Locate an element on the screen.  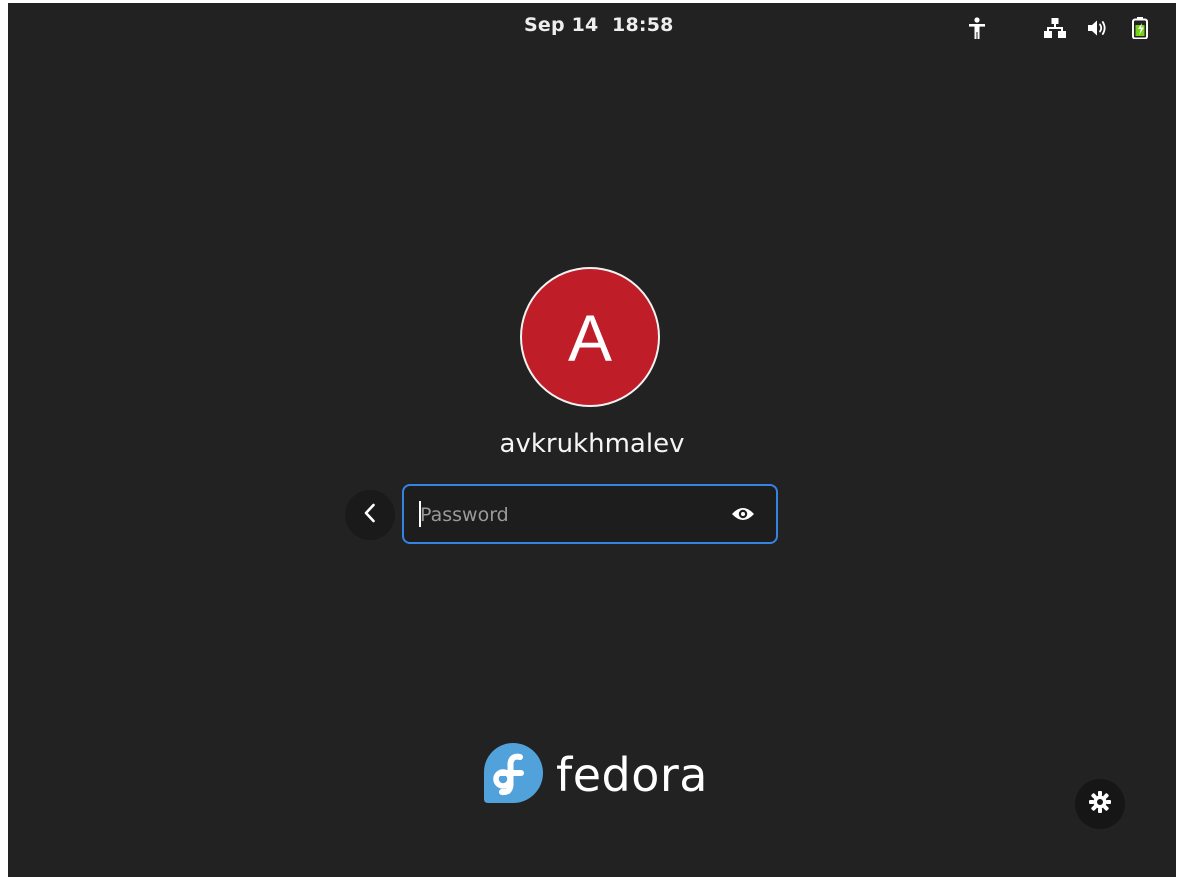
avatar-initial: A is located at coordinates (590, 338).